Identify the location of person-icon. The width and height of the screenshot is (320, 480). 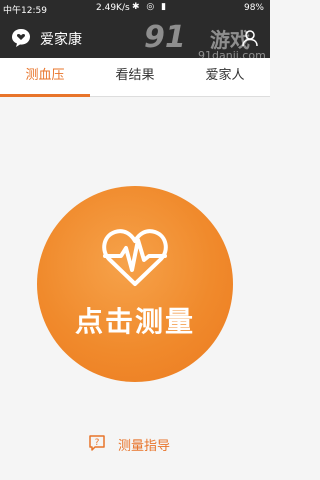
(250, 38).